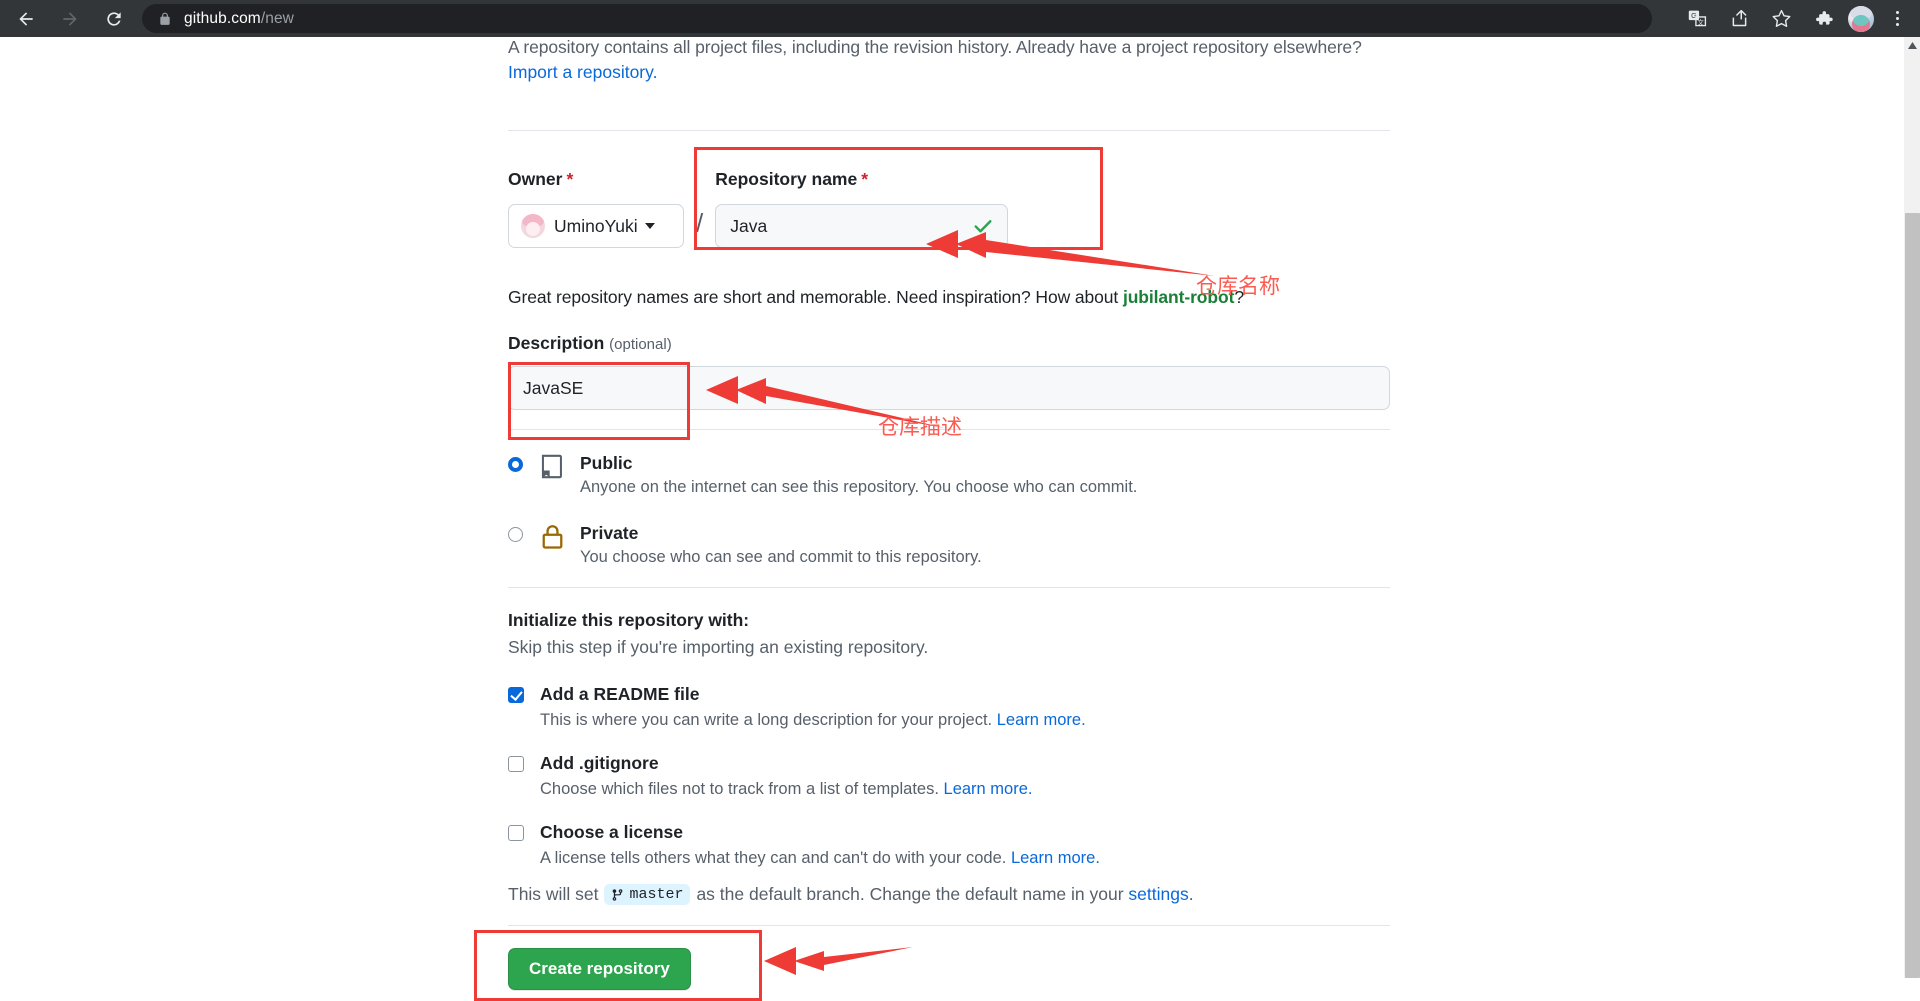 The width and height of the screenshot is (1920, 1001). Describe the element at coordinates (618, 965) in the screenshot. I see `annotation-box-create-button` at that location.